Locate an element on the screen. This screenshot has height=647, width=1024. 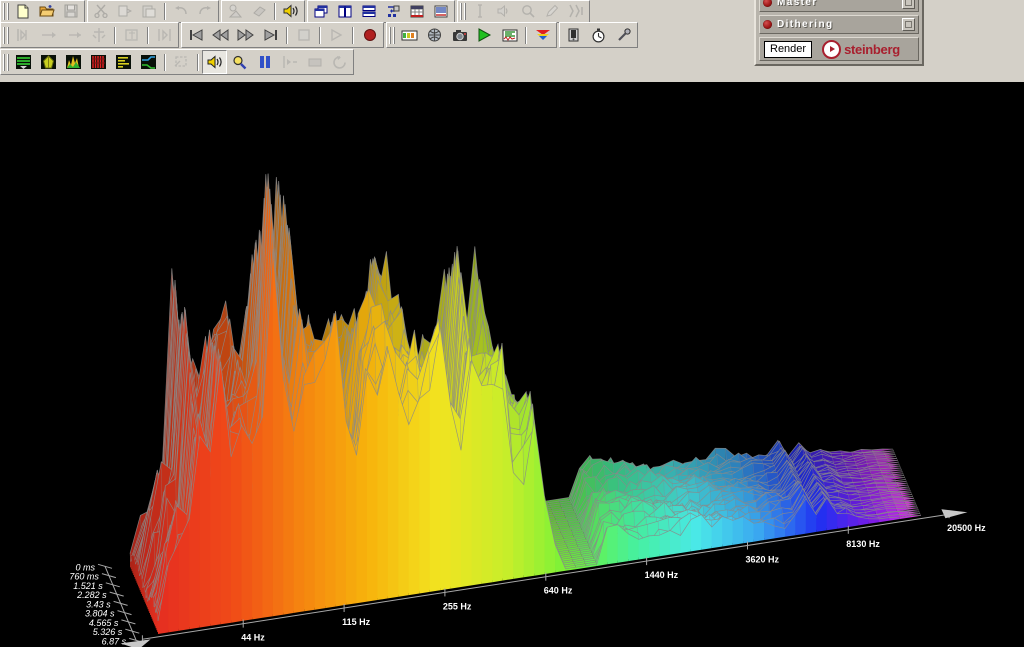
record-button is located at coordinates (369, 35).